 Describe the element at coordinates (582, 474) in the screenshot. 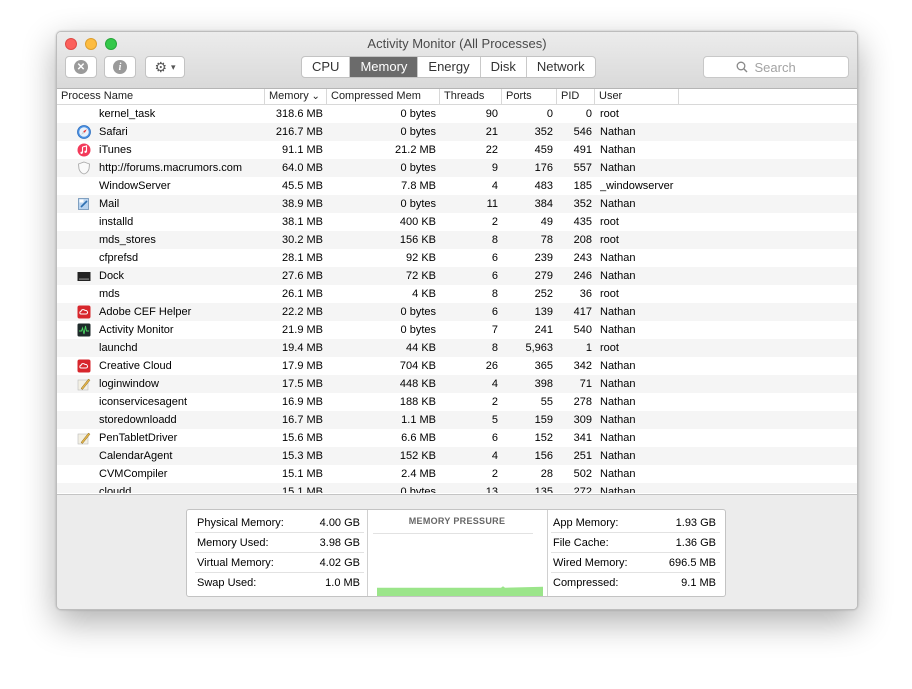

I see `cell-pid: 502` at that location.